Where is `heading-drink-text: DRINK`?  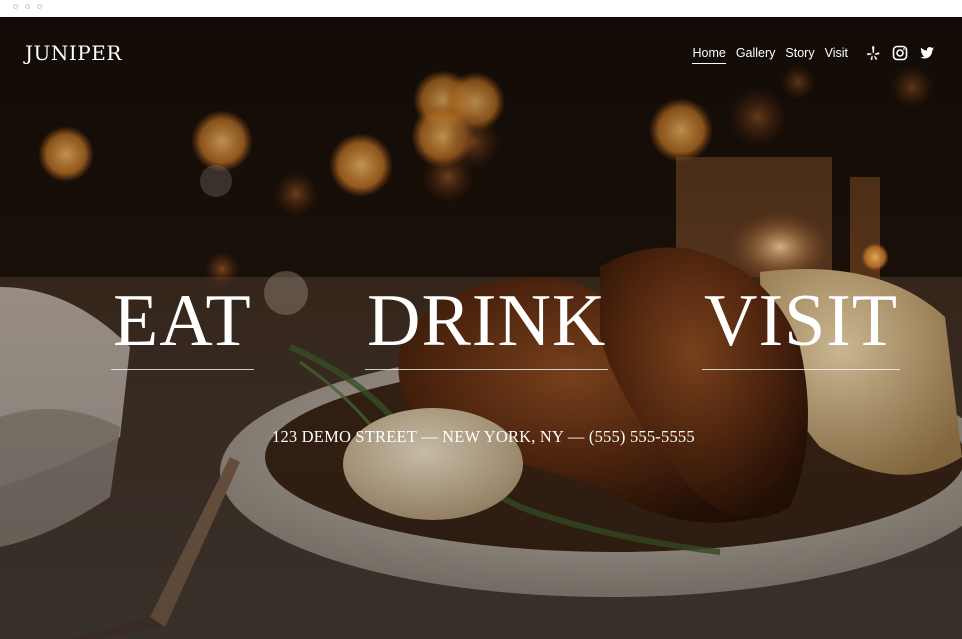
heading-drink-text: DRINK is located at coordinates (487, 321).